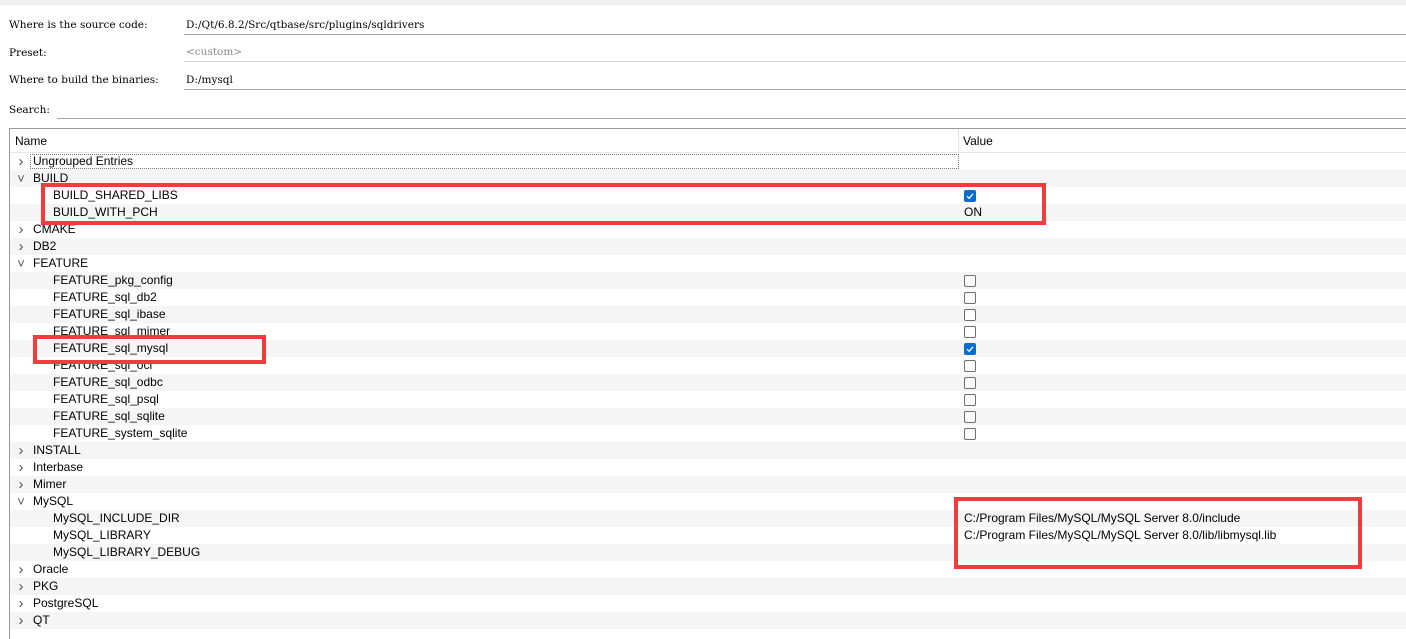 This screenshot has height=639, width=1406. What do you see at coordinates (51, 178) in the screenshot?
I see `tree-item-label: BUILD` at bounding box center [51, 178].